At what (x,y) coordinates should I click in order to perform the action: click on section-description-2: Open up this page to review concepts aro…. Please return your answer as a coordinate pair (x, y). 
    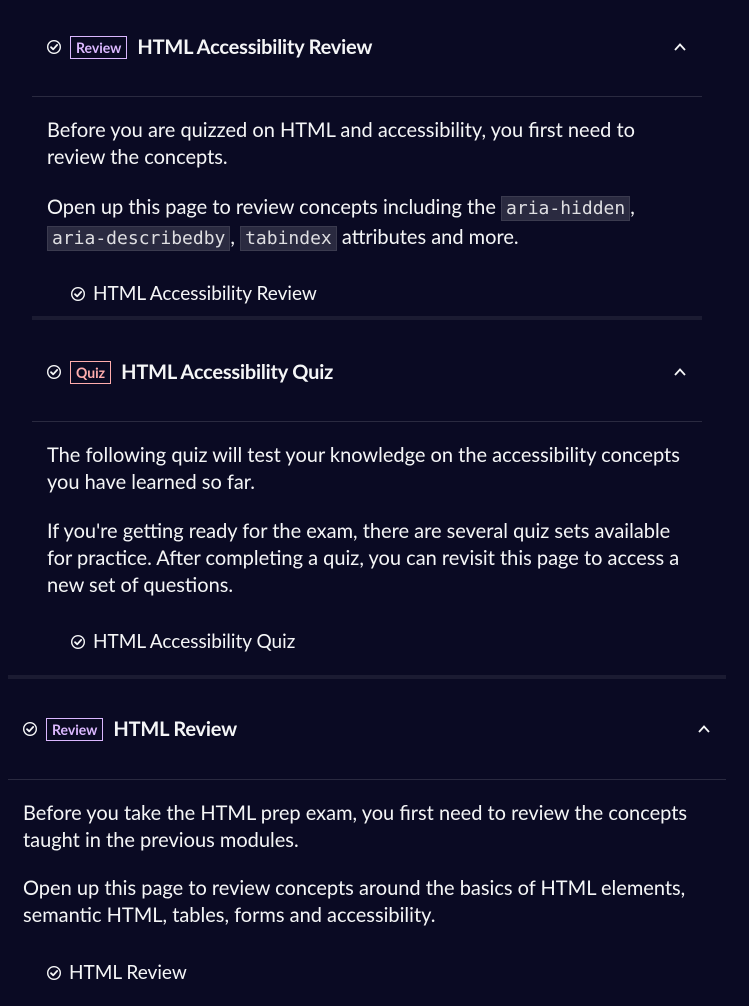
    Looking at the image, I should click on (354, 901).